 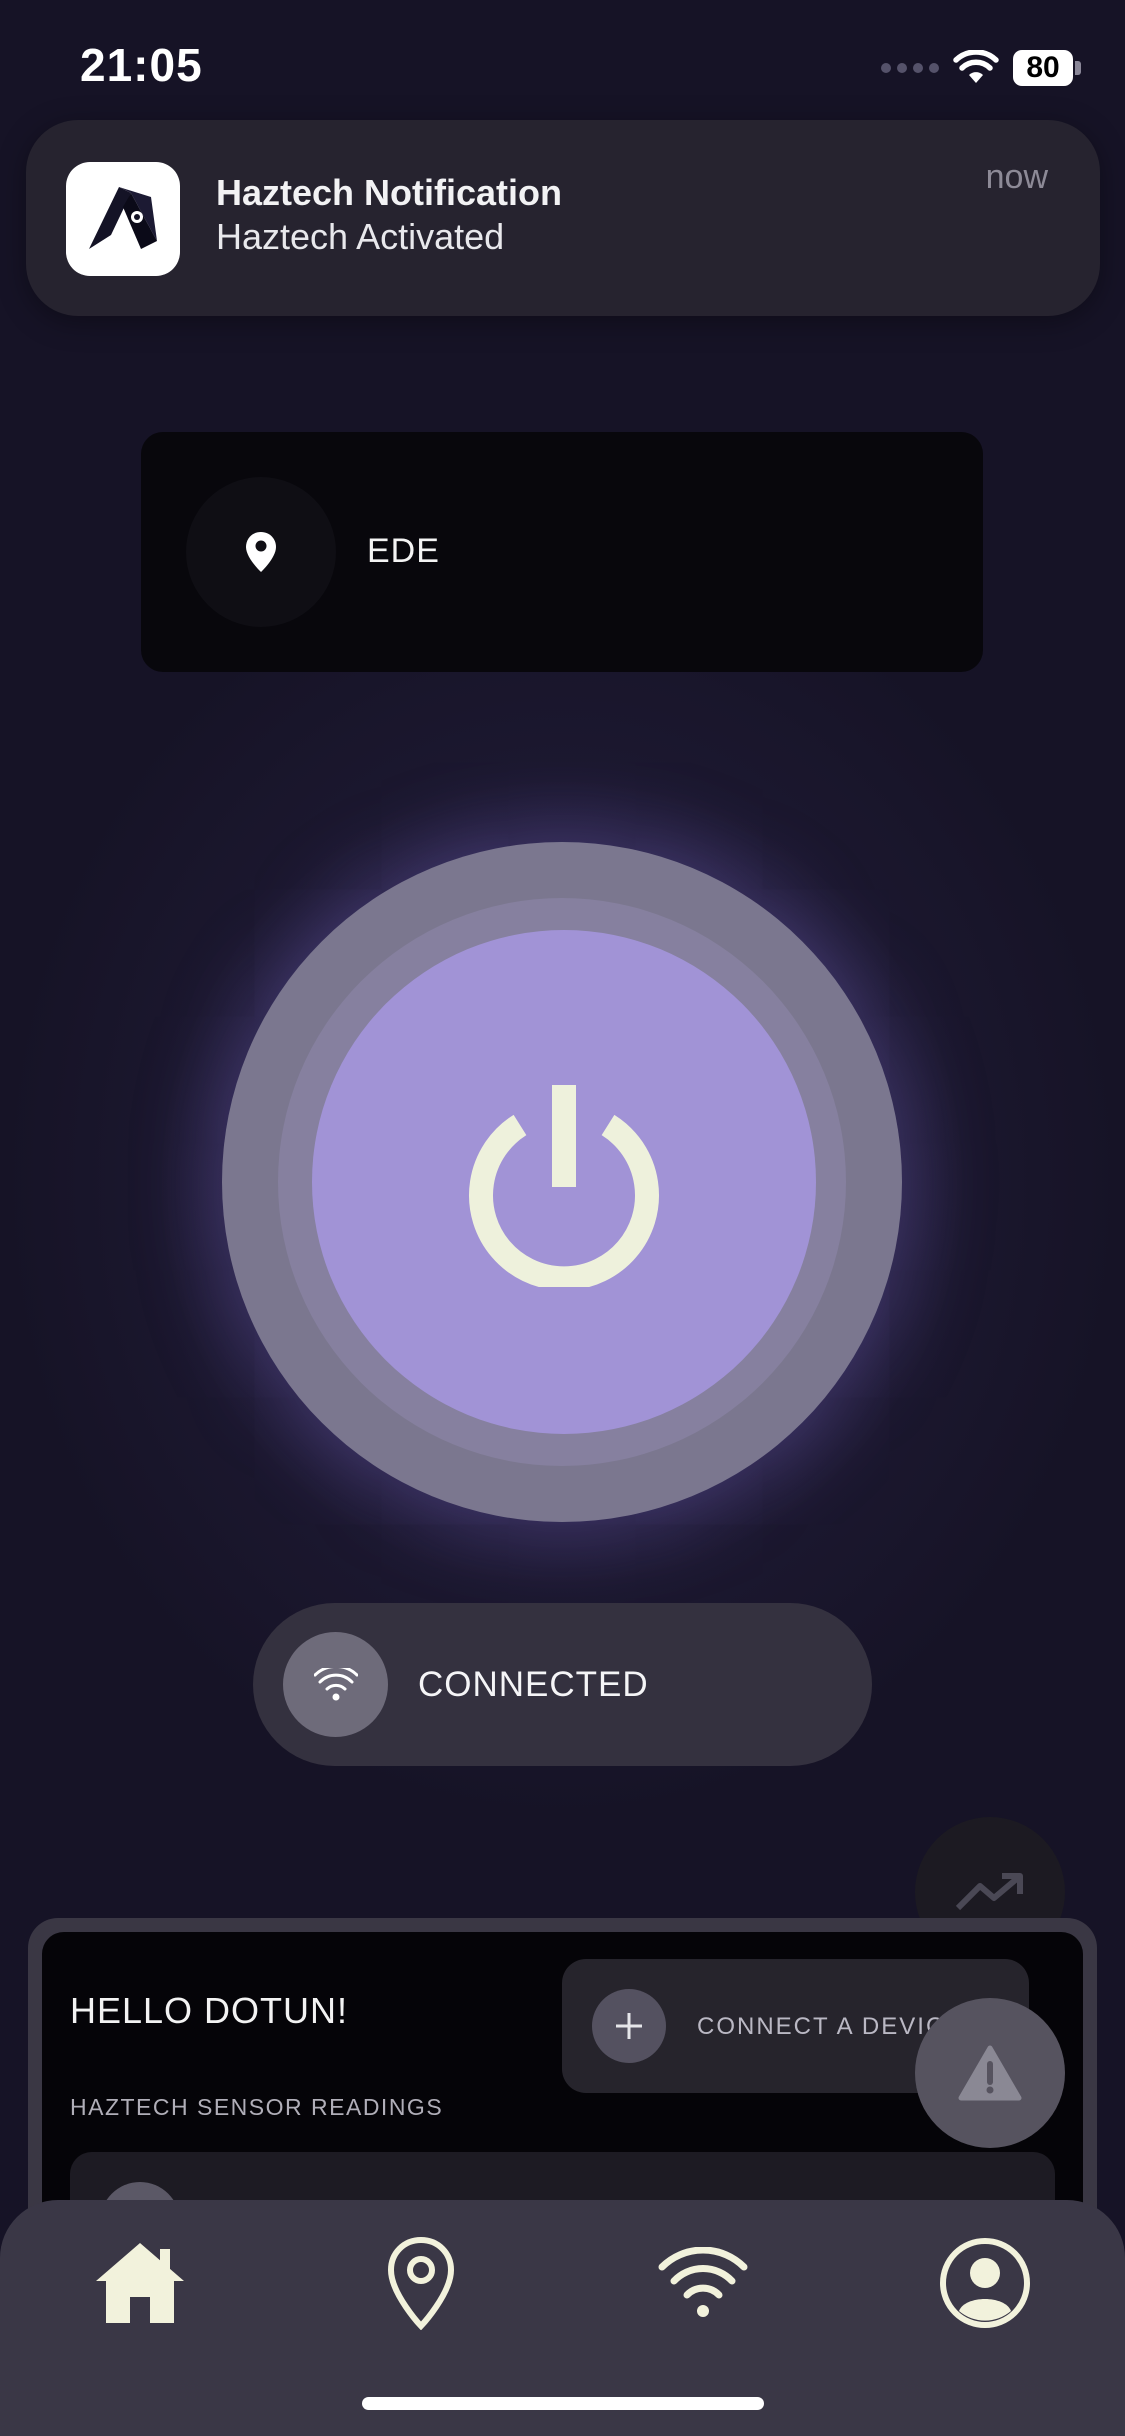 I want to click on home-indicator, so click(x=563, y=2403).